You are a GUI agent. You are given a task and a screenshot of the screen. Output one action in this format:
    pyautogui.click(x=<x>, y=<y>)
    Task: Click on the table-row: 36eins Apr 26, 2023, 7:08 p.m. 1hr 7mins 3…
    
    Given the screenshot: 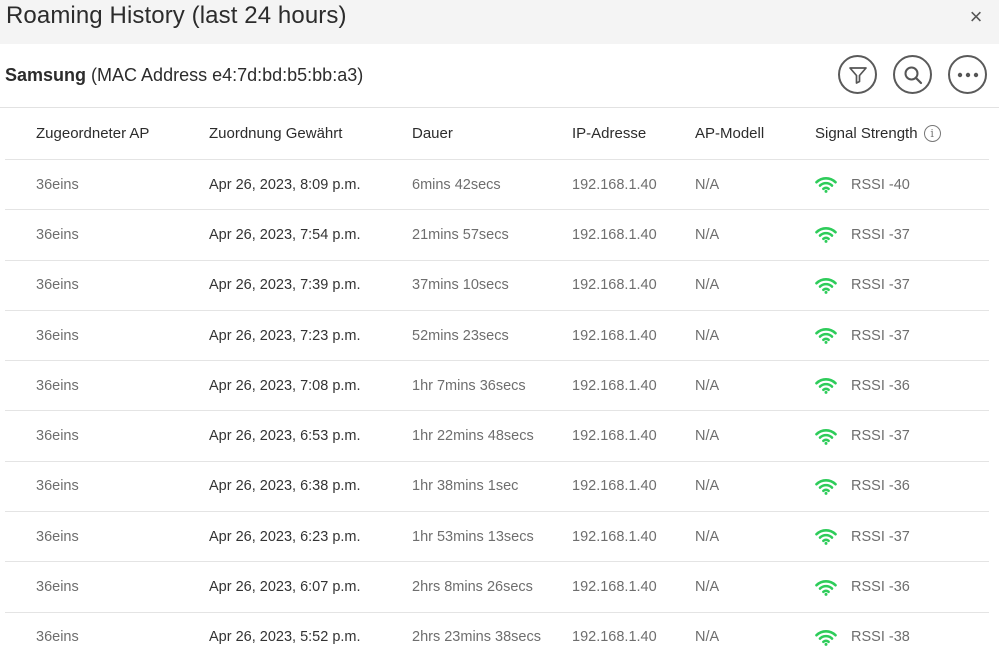 What is the action you would take?
    pyautogui.click(x=497, y=386)
    